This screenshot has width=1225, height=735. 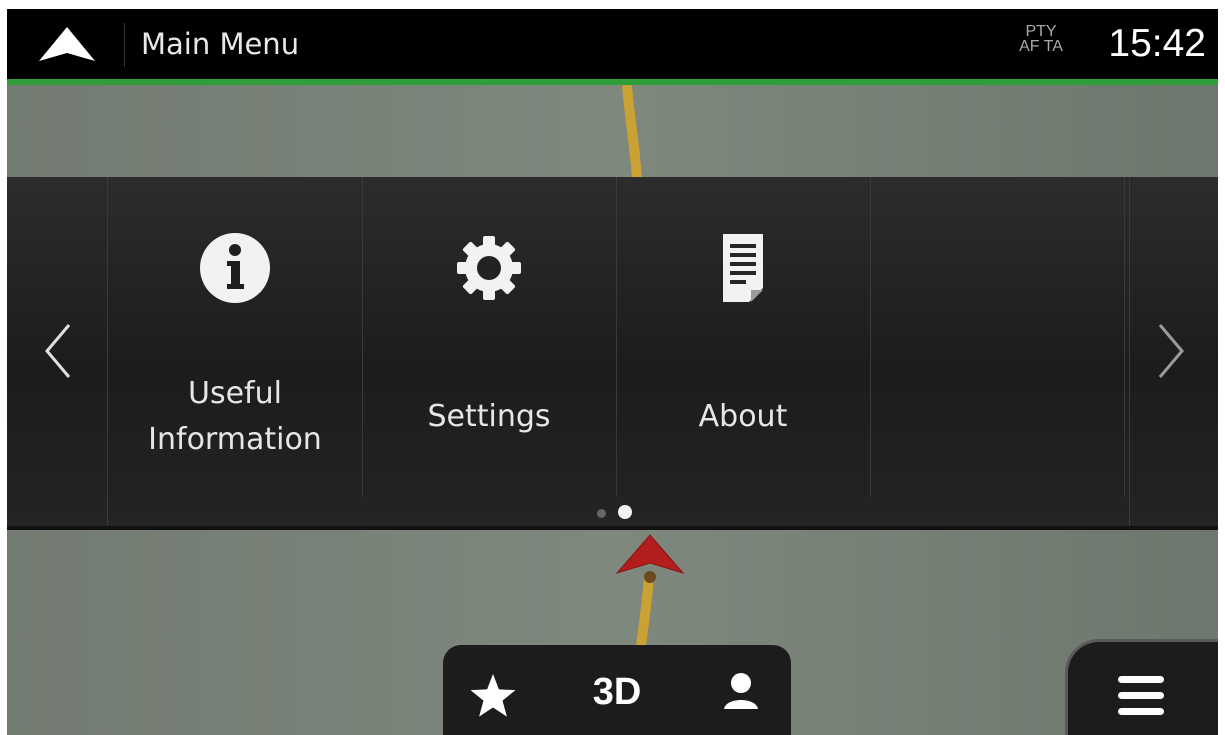 I want to click on star-icon, so click(x=493, y=695).